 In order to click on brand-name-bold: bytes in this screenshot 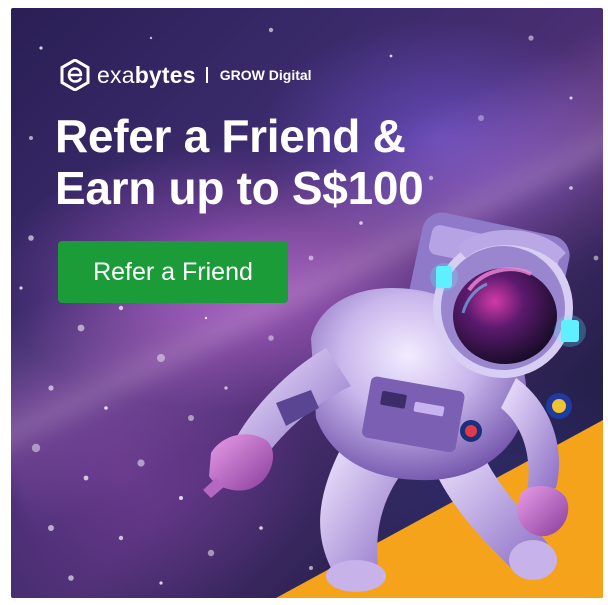, I will do `click(165, 74)`.